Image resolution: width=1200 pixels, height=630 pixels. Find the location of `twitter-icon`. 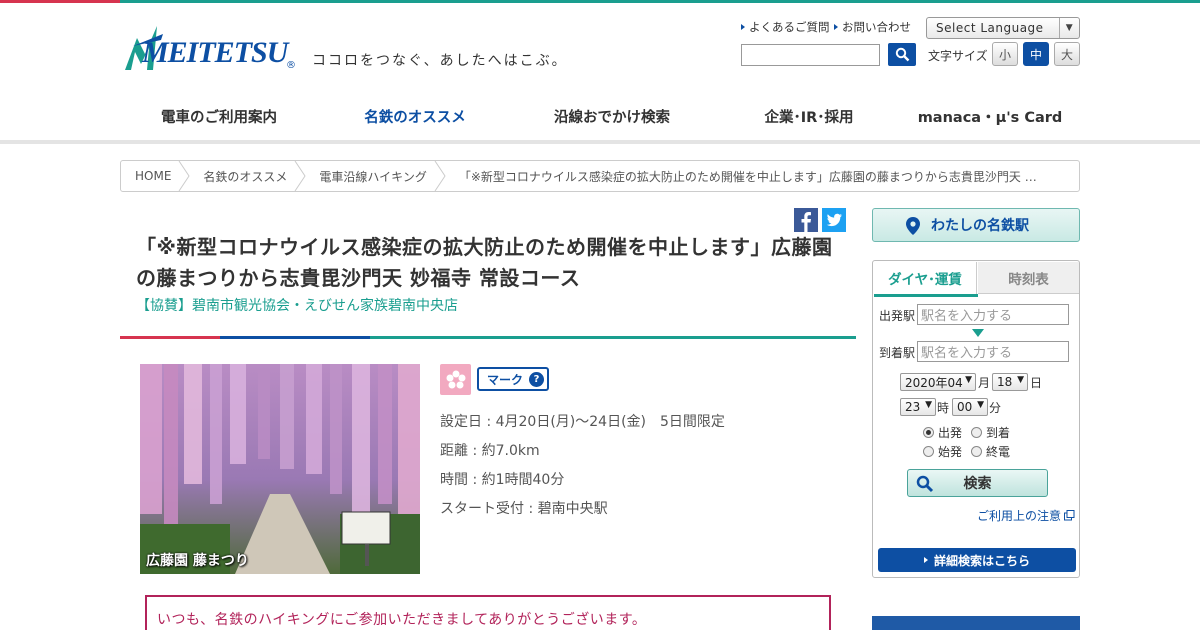

twitter-icon is located at coordinates (834, 220).